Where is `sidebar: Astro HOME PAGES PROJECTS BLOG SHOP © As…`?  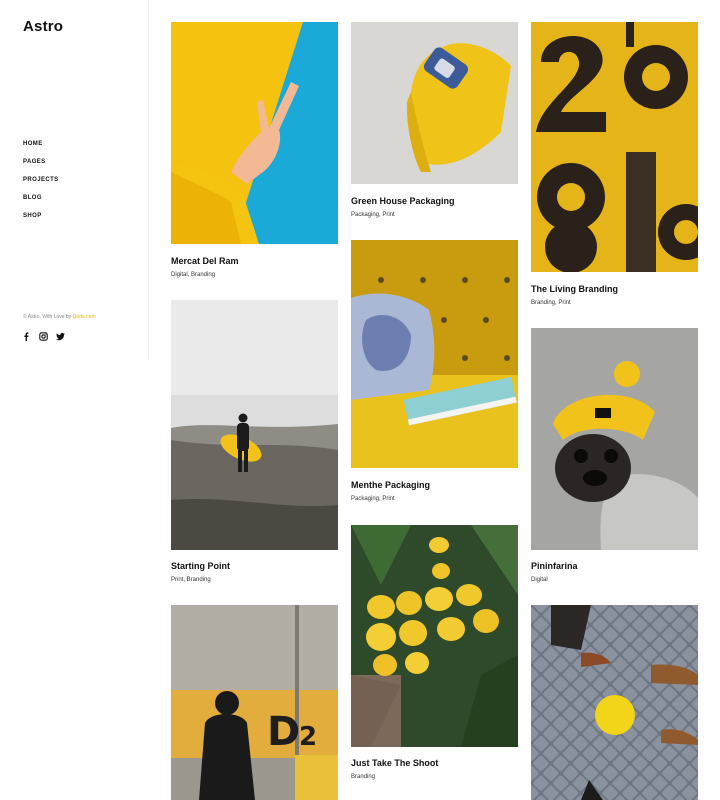 sidebar: Astro HOME PAGES PROJECTS BLOG SHOP © As… is located at coordinates (74, 180).